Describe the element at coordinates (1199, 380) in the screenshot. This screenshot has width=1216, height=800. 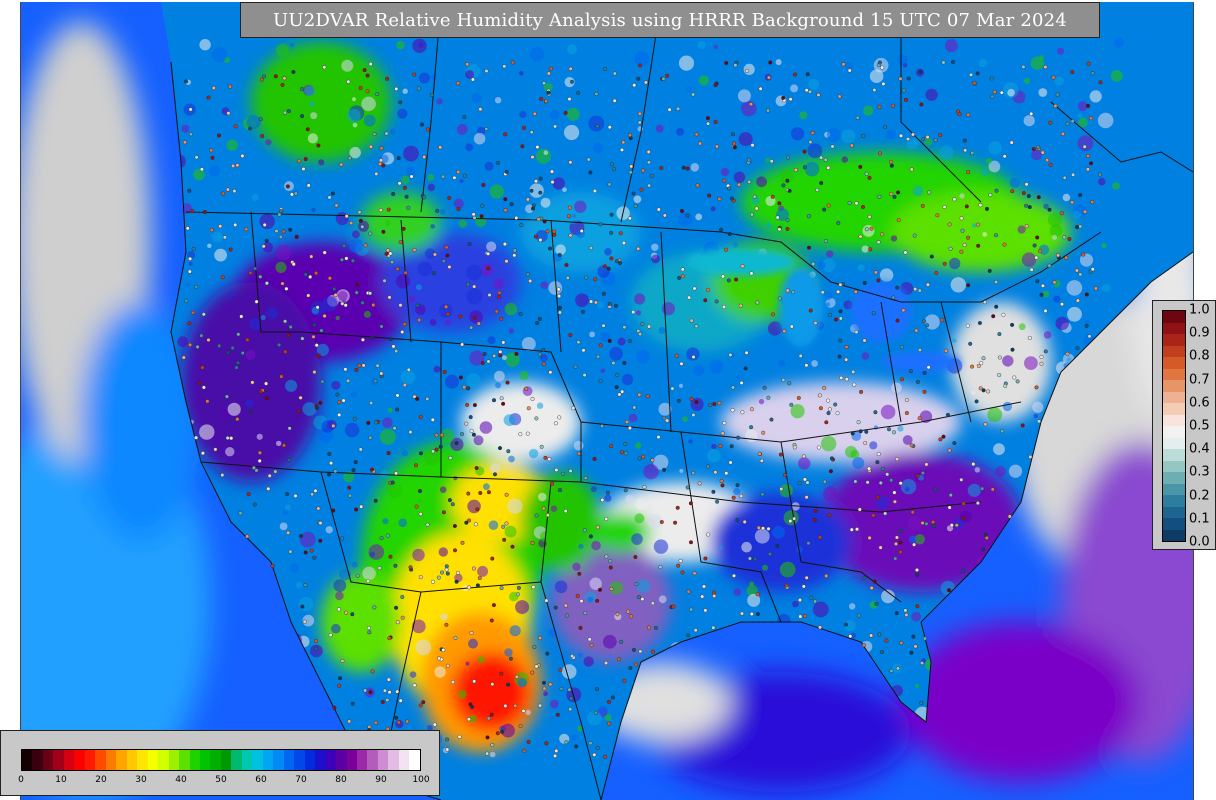
I see `obs-colorbar-tick-label: 0.7` at that location.